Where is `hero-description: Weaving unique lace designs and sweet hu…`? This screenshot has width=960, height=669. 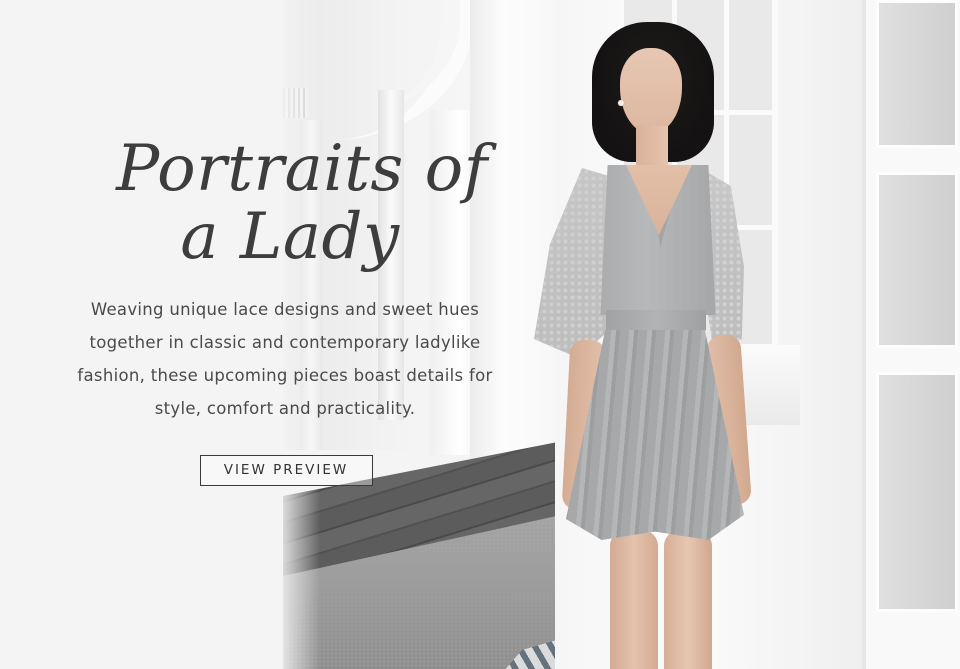
hero-description: Weaving unique lace designs and sweet hu… is located at coordinates (285, 359).